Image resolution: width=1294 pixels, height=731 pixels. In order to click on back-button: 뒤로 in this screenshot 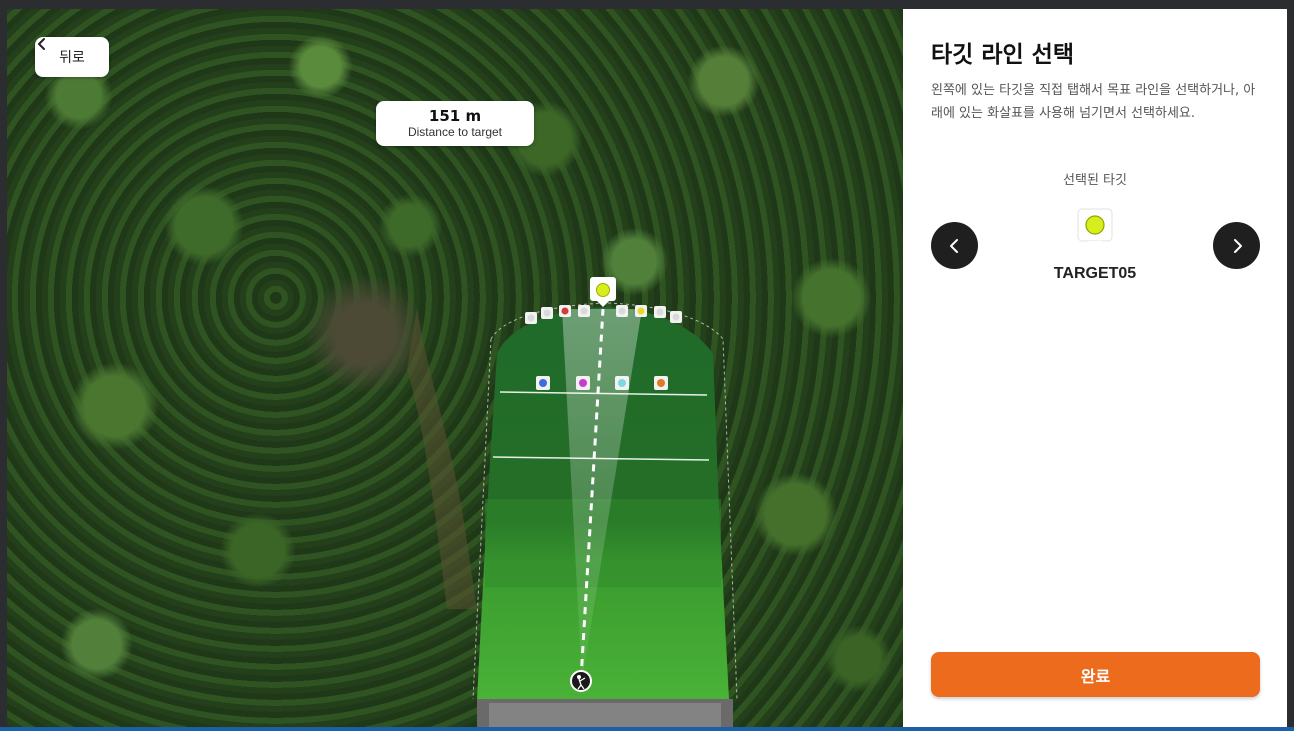, I will do `click(72, 57)`.